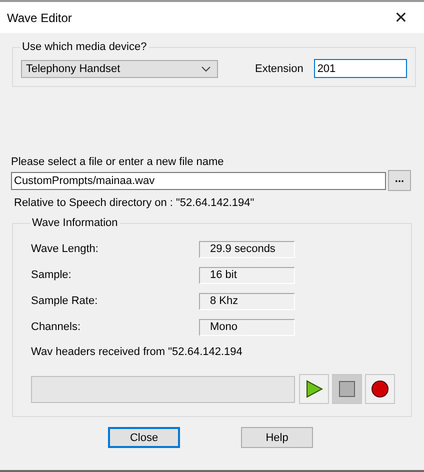 Image resolution: width=424 pixels, height=472 pixels. What do you see at coordinates (65, 249) in the screenshot?
I see `field-label: Wave Length:` at bounding box center [65, 249].